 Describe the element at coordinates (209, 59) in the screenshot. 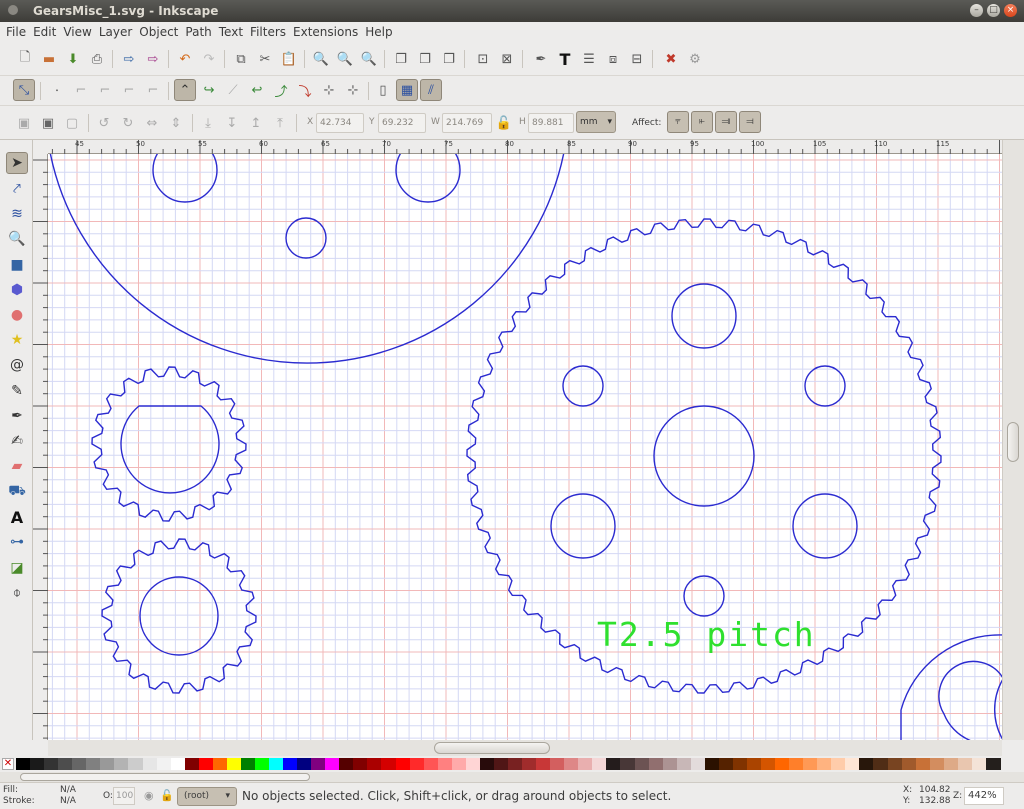

I see `redo-icon: ↷` at that location.